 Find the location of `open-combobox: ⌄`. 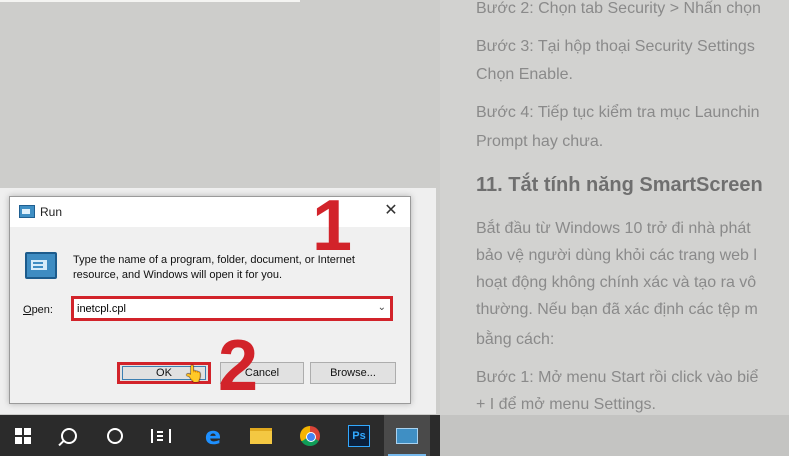

open-combobox: ⌄ is located at coordinates (232, 308).